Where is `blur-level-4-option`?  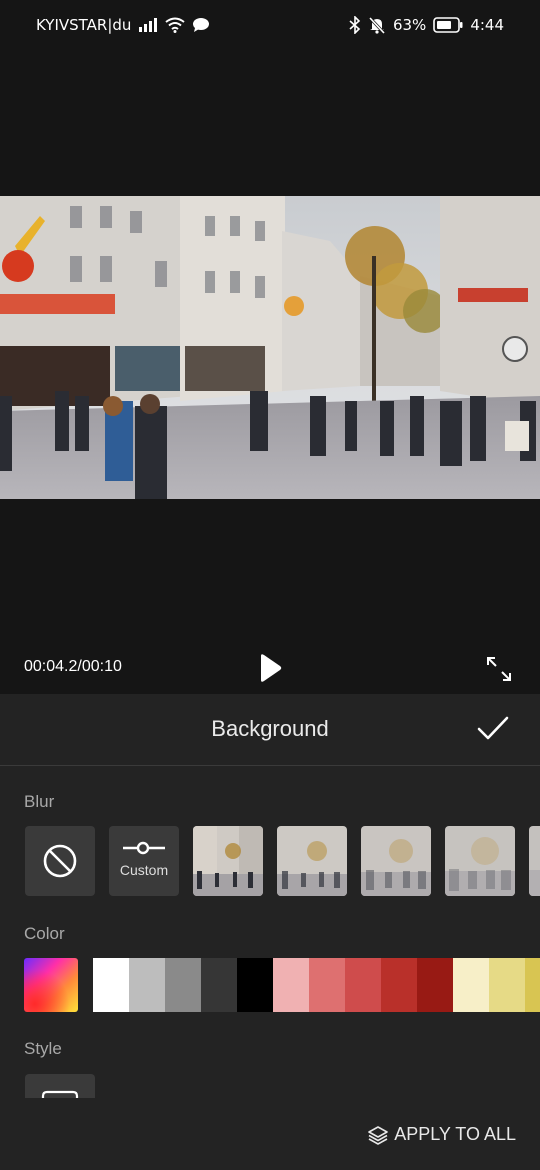 blur-level-4-option is located at coordinates (480, 861).